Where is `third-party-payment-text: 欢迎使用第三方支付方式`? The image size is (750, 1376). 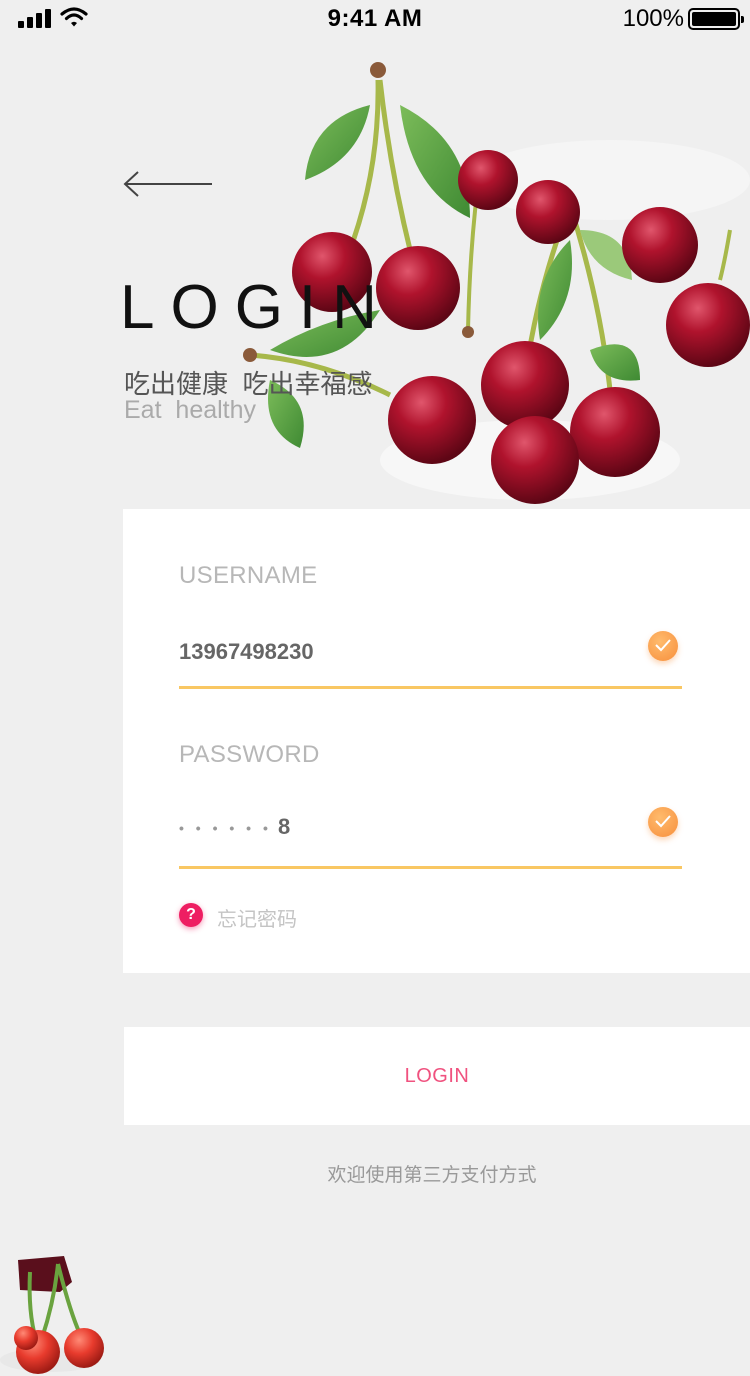
third-party-payment-text: 欢迎使用第三方支付方式 is located at coordinates (432, 1175).